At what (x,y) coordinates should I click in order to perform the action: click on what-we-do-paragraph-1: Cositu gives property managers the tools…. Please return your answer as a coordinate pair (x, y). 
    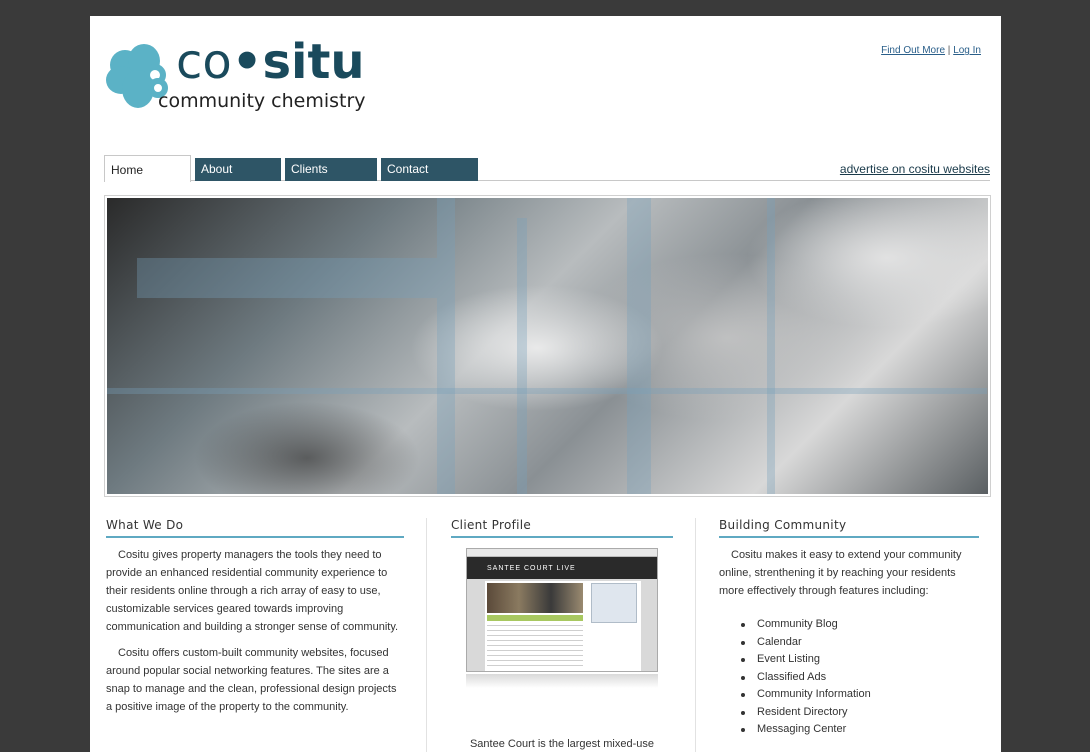
    Looking at the image, I should click on (252, 591).